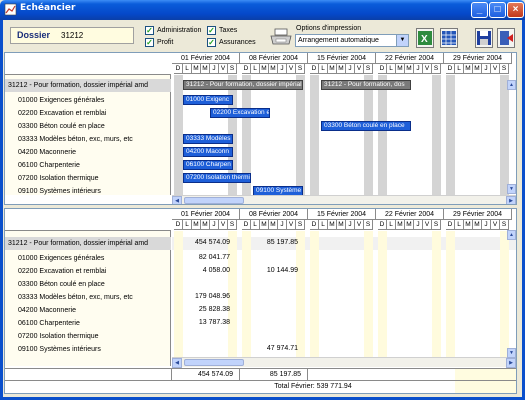 Image resolution: width=525 pixels, height=400 pixels. I want to click on task-bar: 02200 Excavation et rembla, so click(240, 113).